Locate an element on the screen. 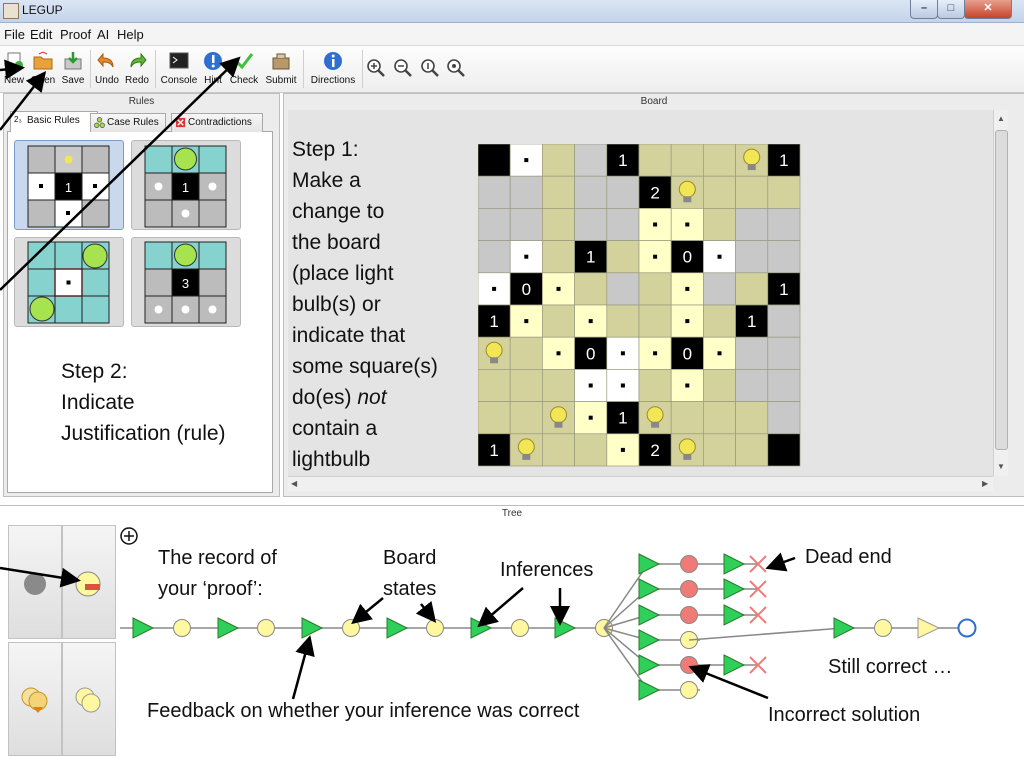  arrow-dead-end is located at coordinates (780, 562).